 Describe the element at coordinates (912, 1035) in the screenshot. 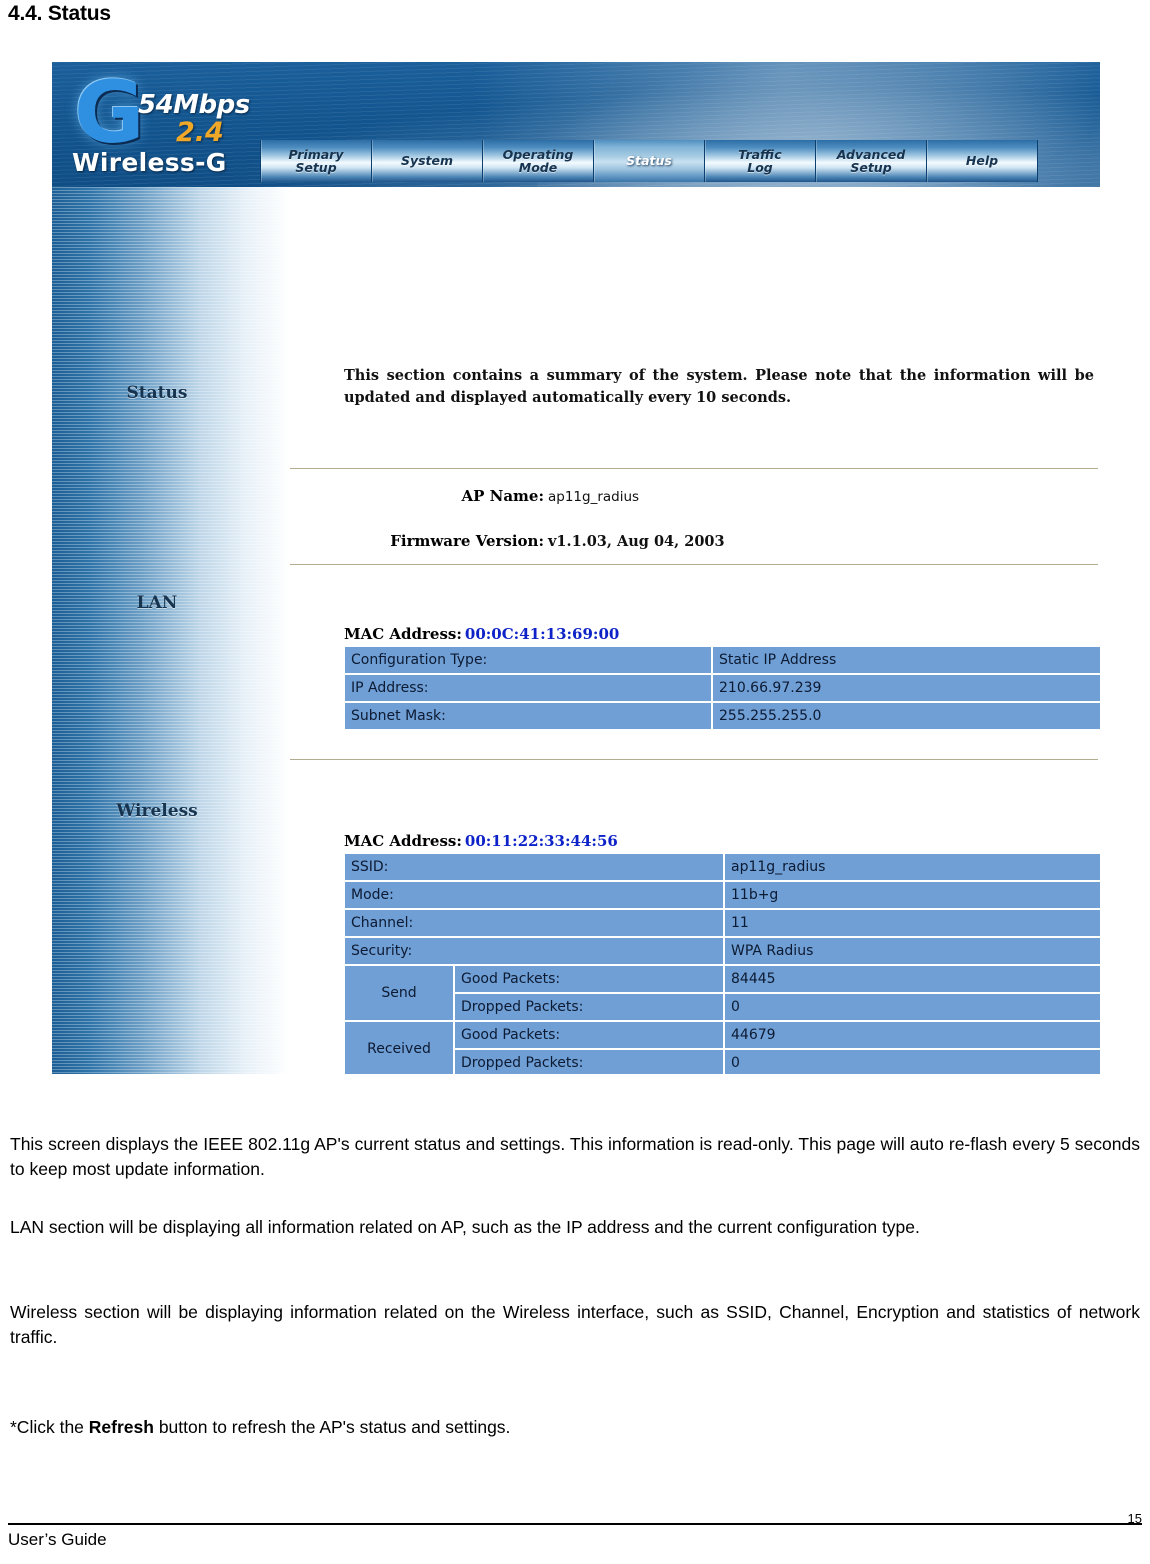

I see `cell-value: 44679` at that location.